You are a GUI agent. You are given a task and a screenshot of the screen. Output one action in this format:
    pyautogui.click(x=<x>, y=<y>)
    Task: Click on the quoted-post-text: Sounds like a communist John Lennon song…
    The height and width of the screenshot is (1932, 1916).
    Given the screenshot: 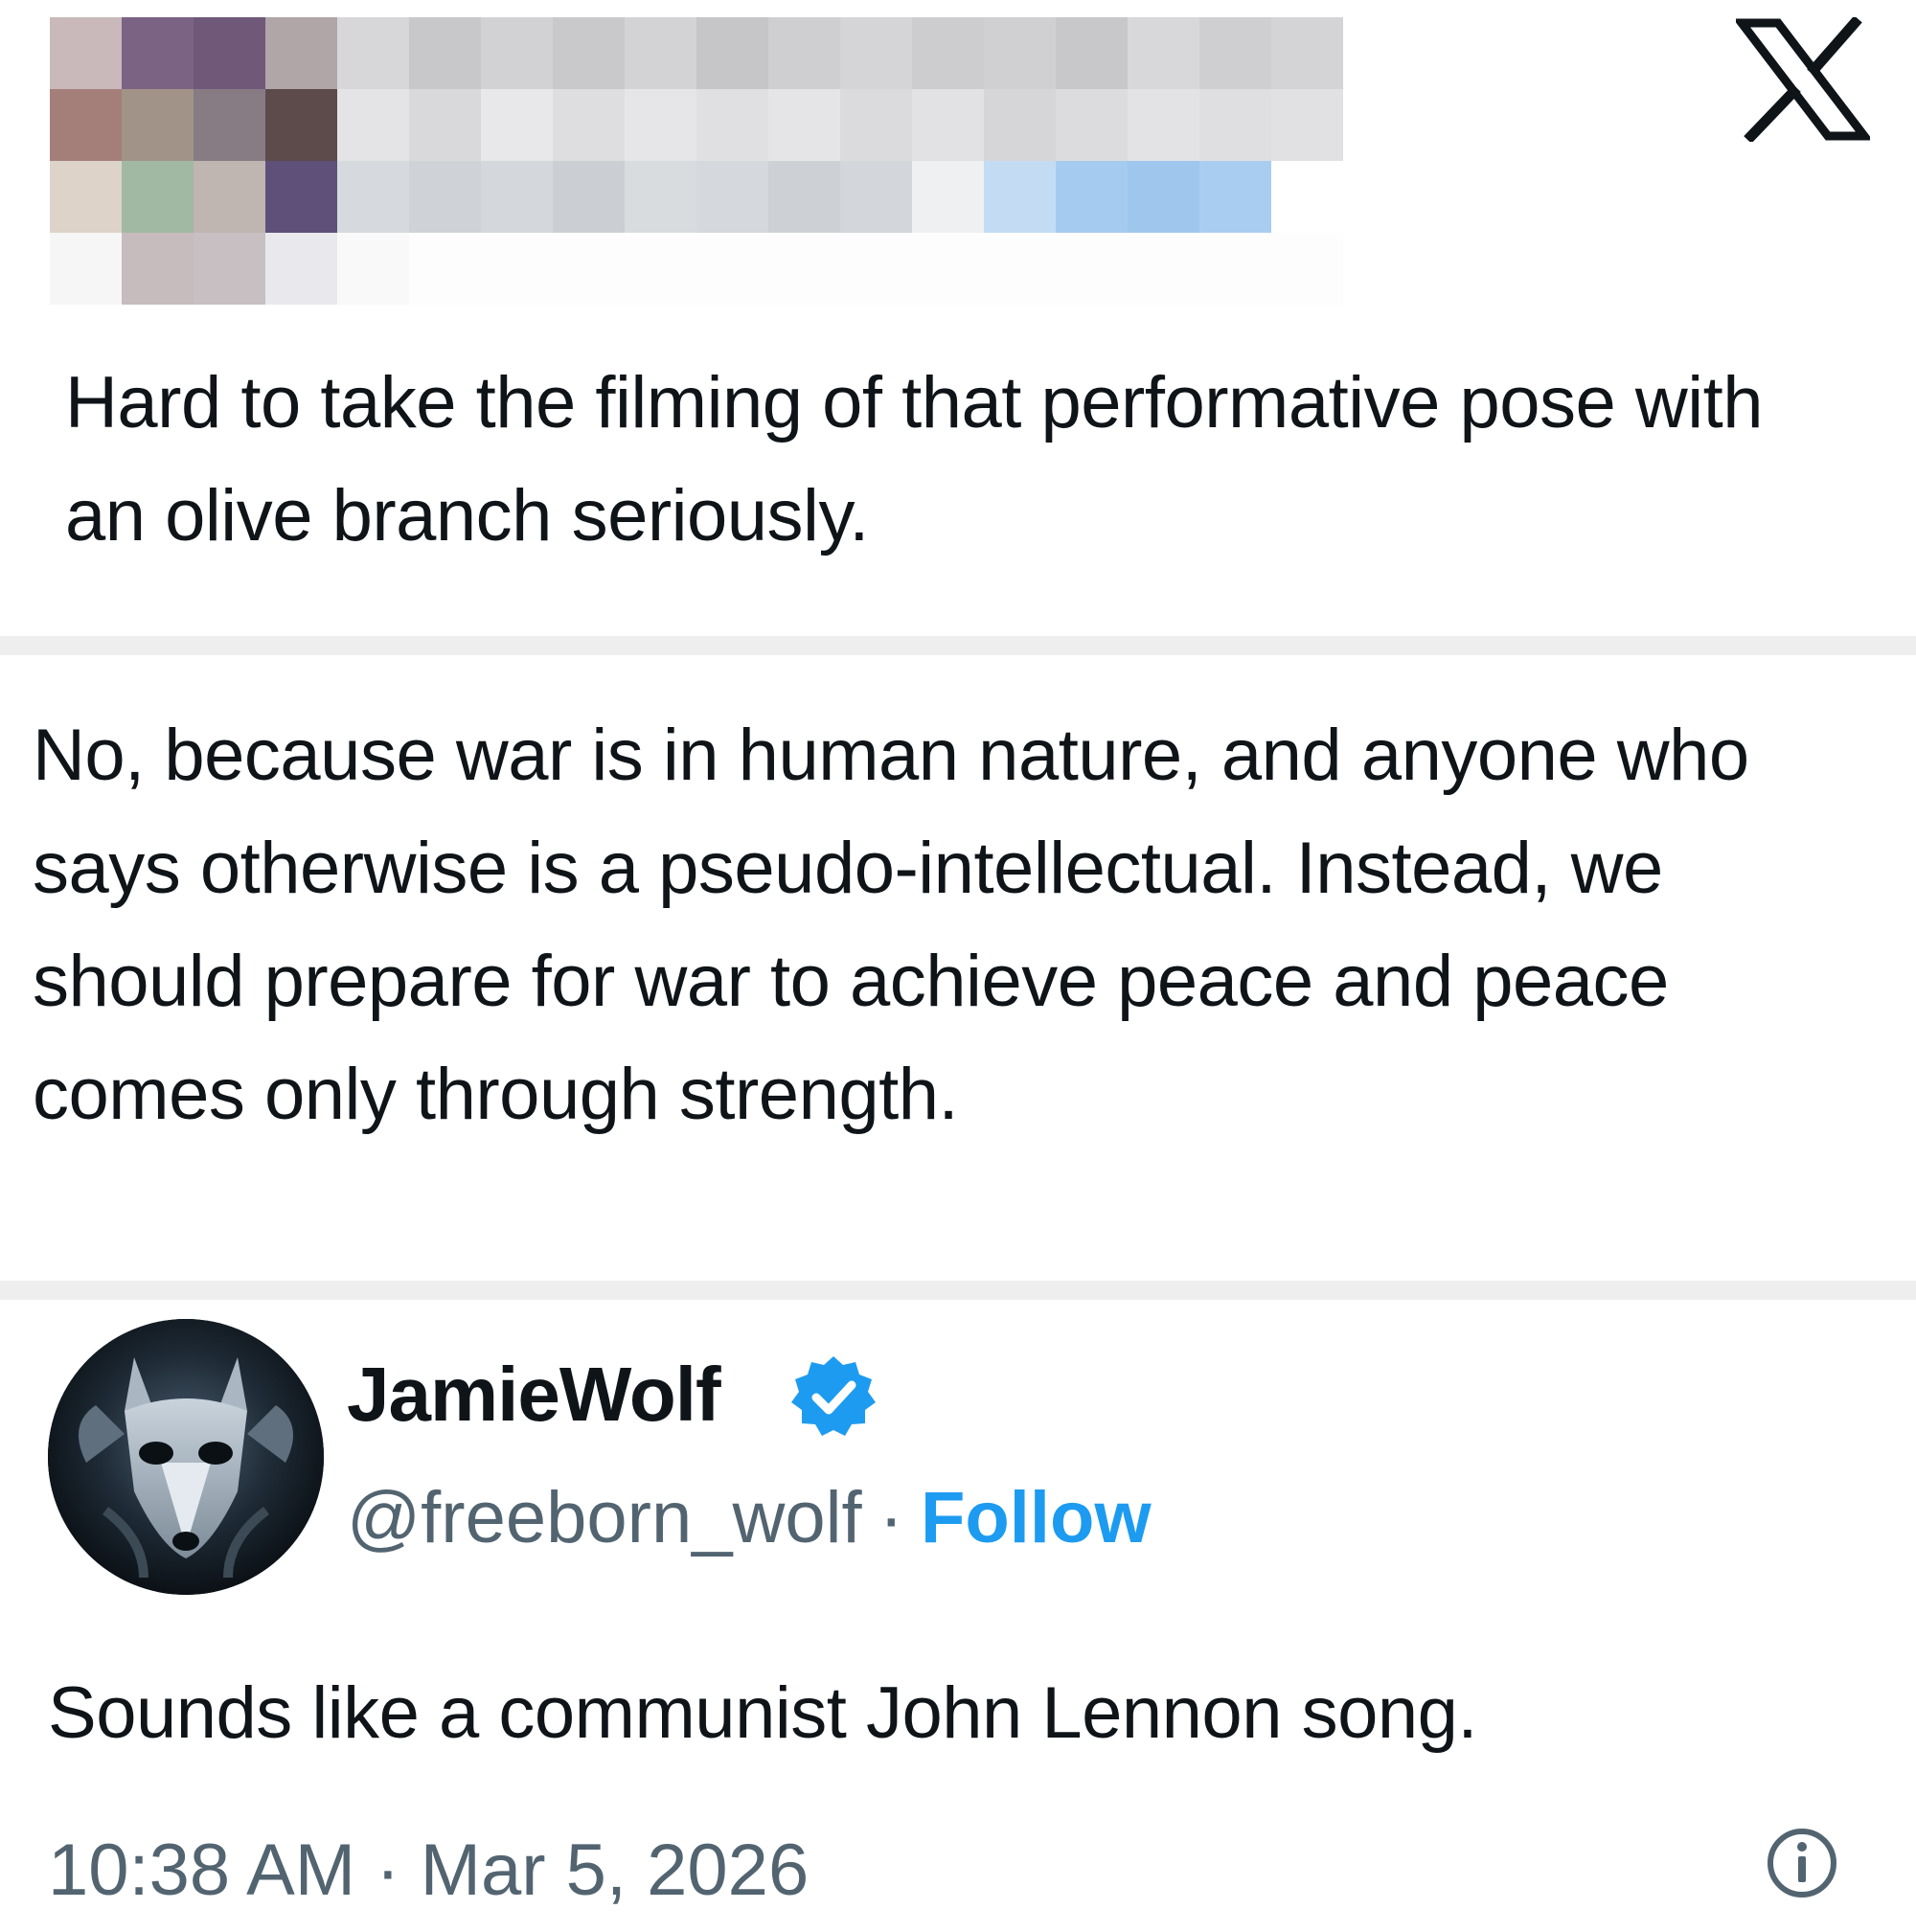 What is the action you would take?
    pyautogui.click(x=763, y=1713)
    